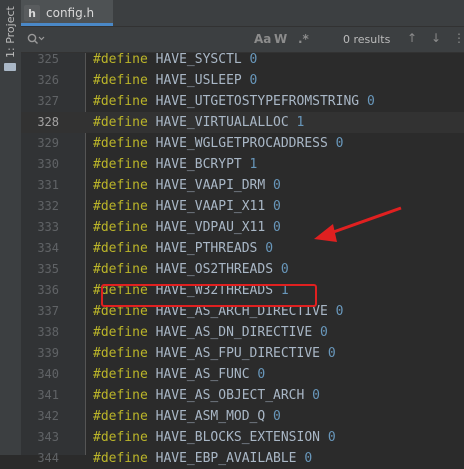 This screenshot has height=469, width=464. I want to click on next-occurrence-icon: ↓, so click(436, 38).